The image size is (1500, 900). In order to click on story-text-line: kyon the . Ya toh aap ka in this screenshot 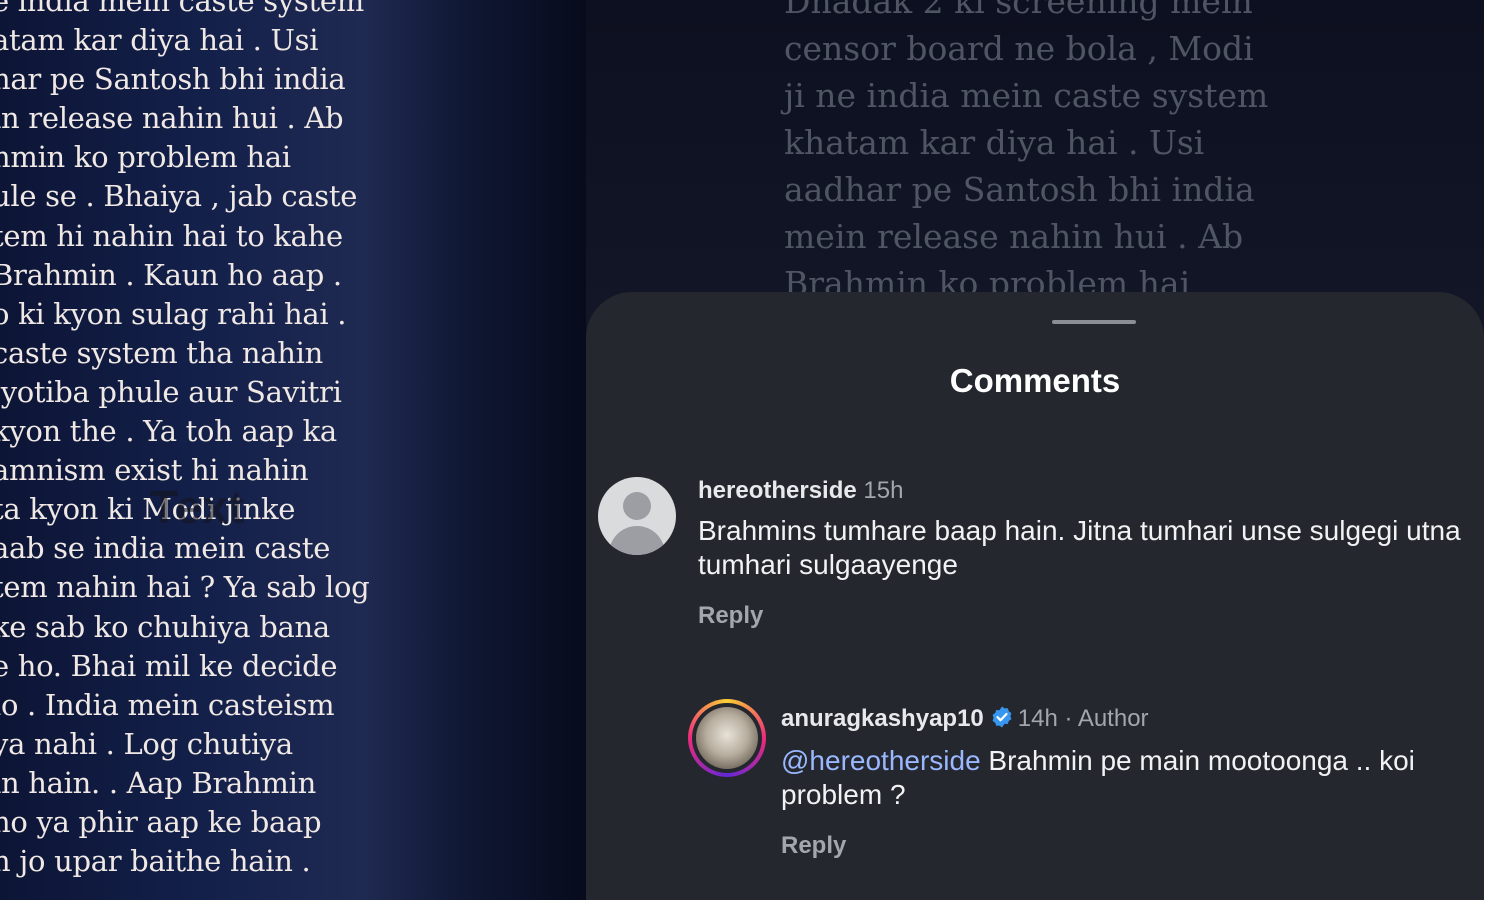, I will do `click(168, 431)`.